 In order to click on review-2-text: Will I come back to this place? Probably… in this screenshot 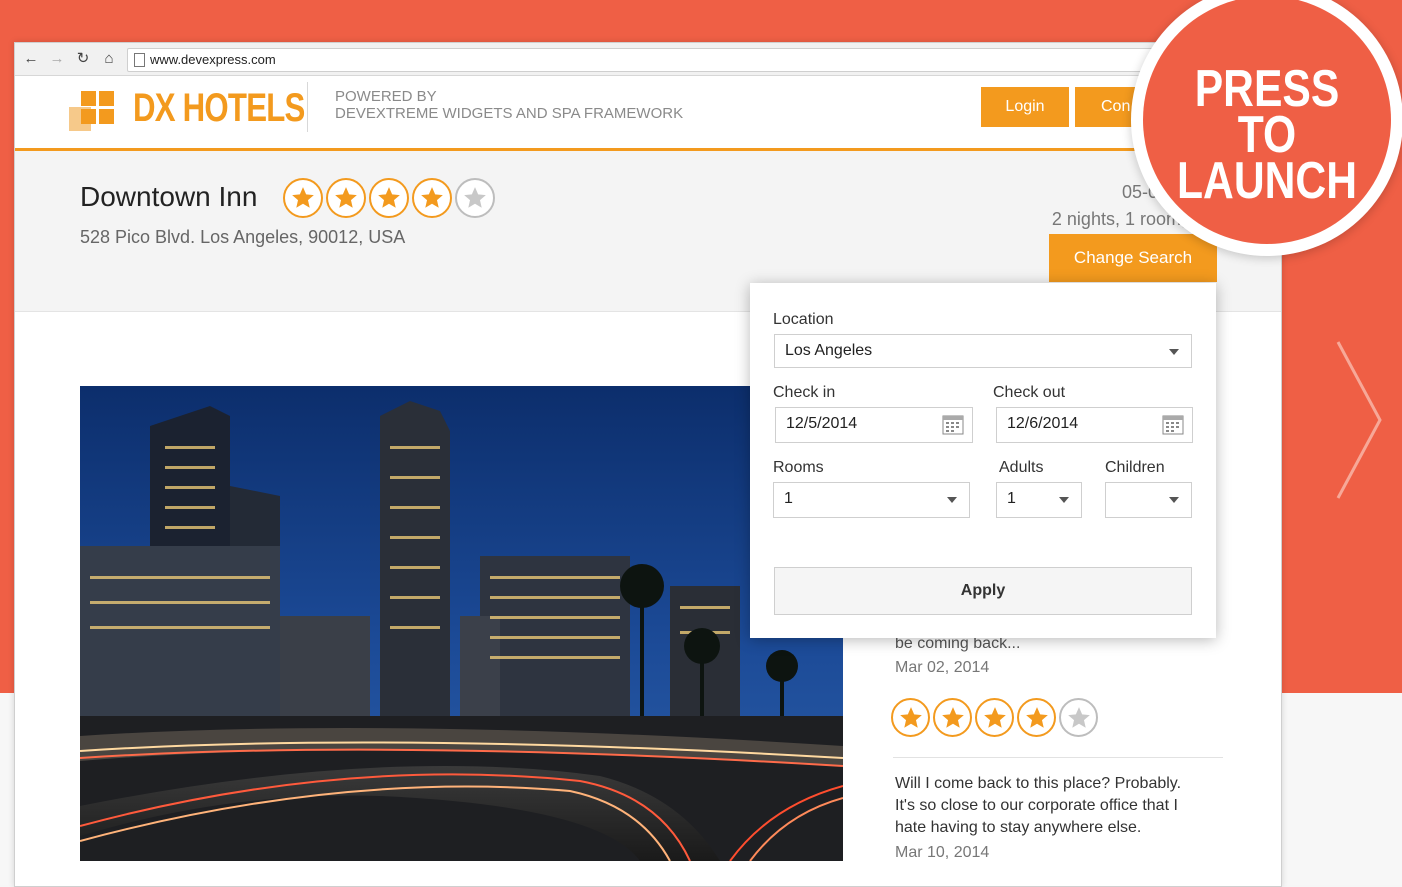, I will do `click(1038, 806)`.